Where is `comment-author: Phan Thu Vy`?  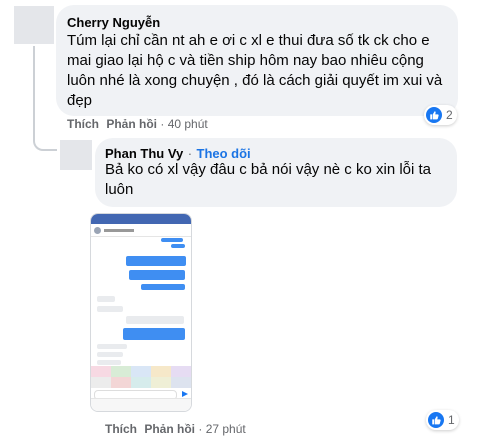
comment-author: Phan Thu Vy is located at coordinates (144, 153).